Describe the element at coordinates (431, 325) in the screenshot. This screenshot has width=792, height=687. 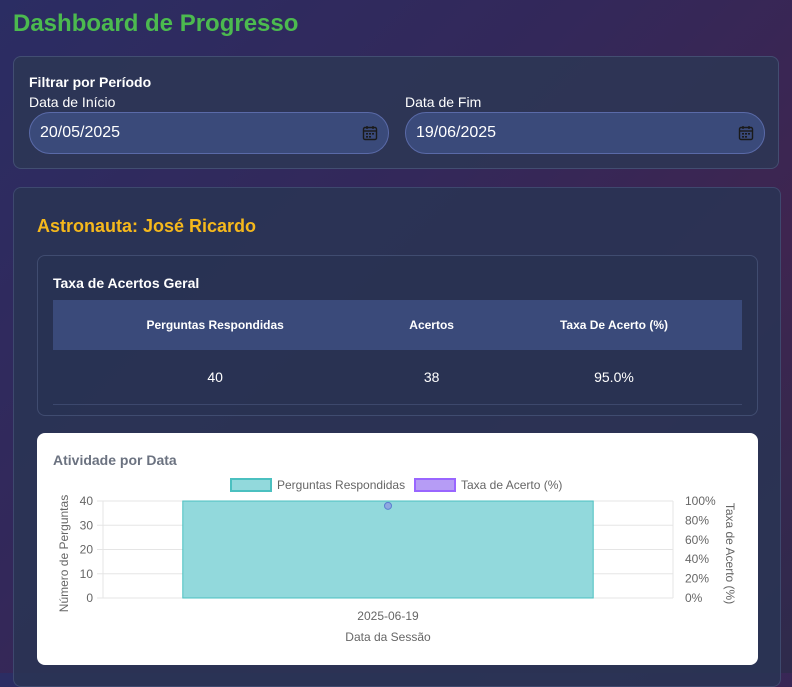
I see `header-acertos: Acertos` at that location.